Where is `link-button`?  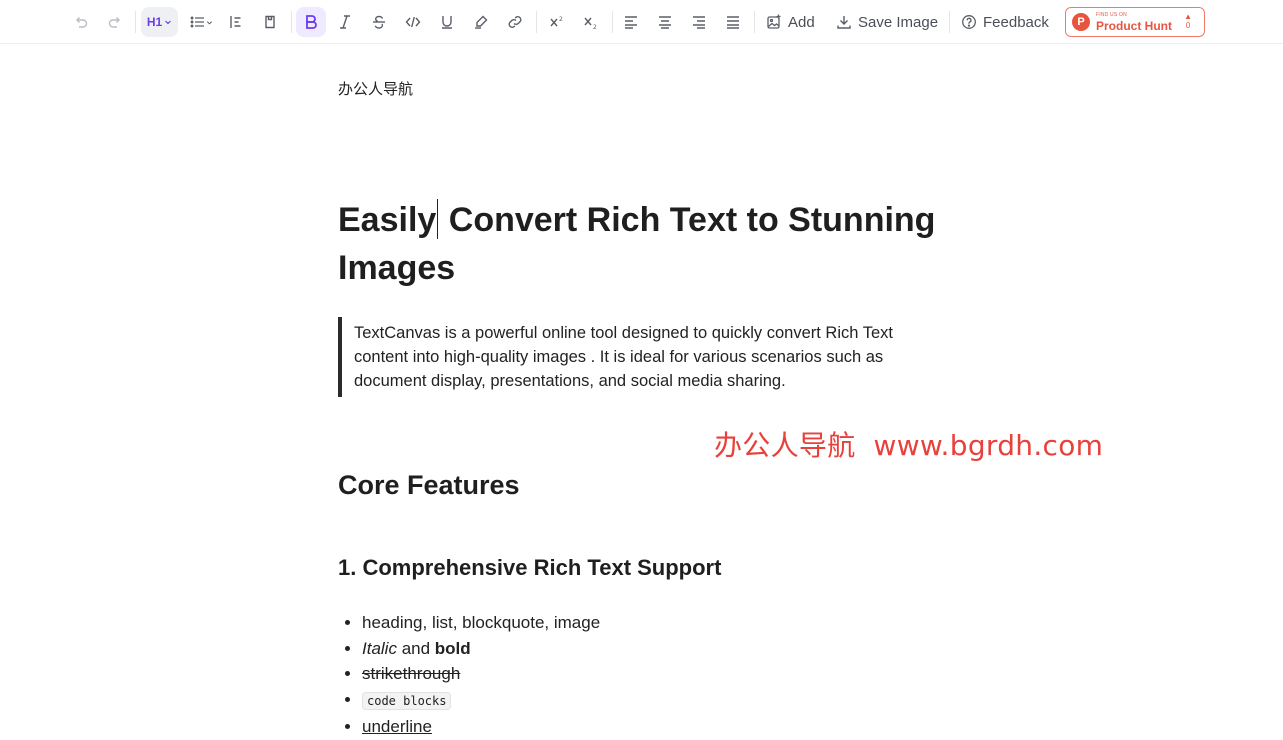
link-button is located at coordinates (515, 22).